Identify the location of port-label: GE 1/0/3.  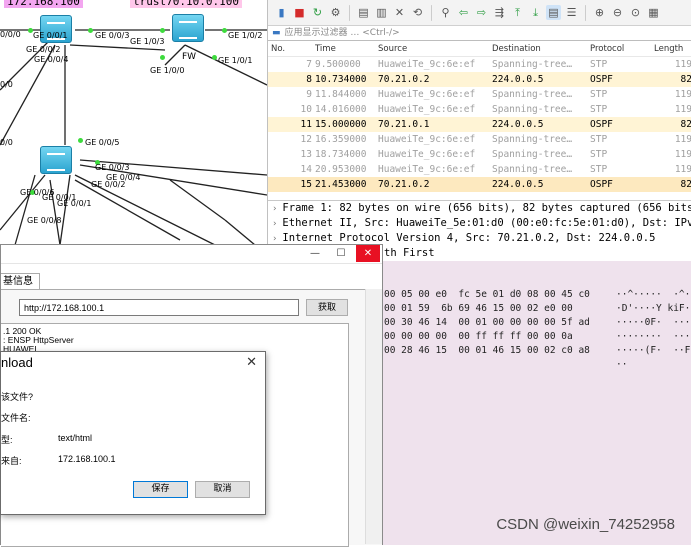
(147, 41).